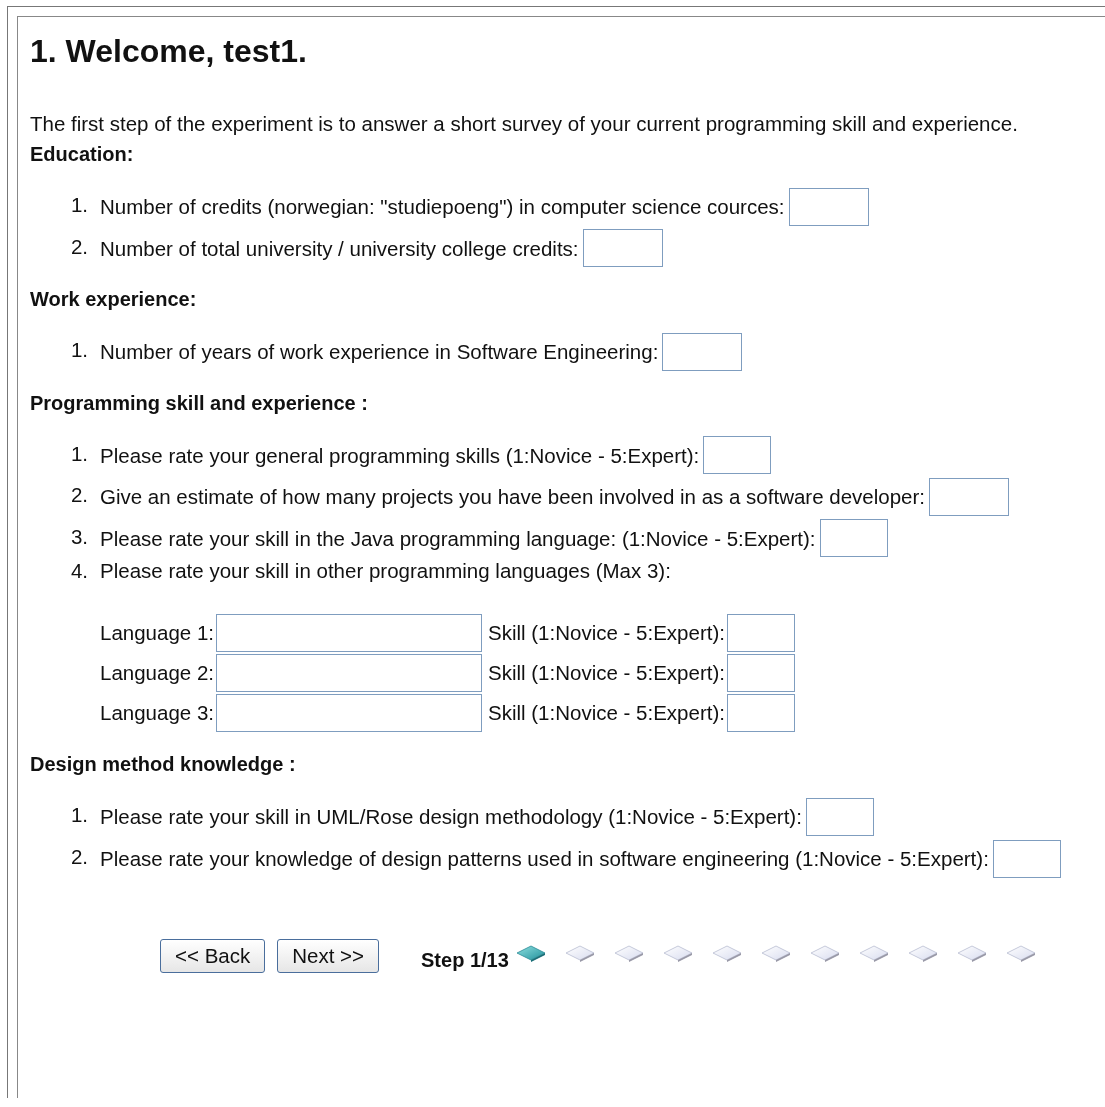 This screenshot has width=1105, height=1107. Describe the element at coordinates (157, 713) in the screenshot. I see `language-label: Language 3:` at that location.